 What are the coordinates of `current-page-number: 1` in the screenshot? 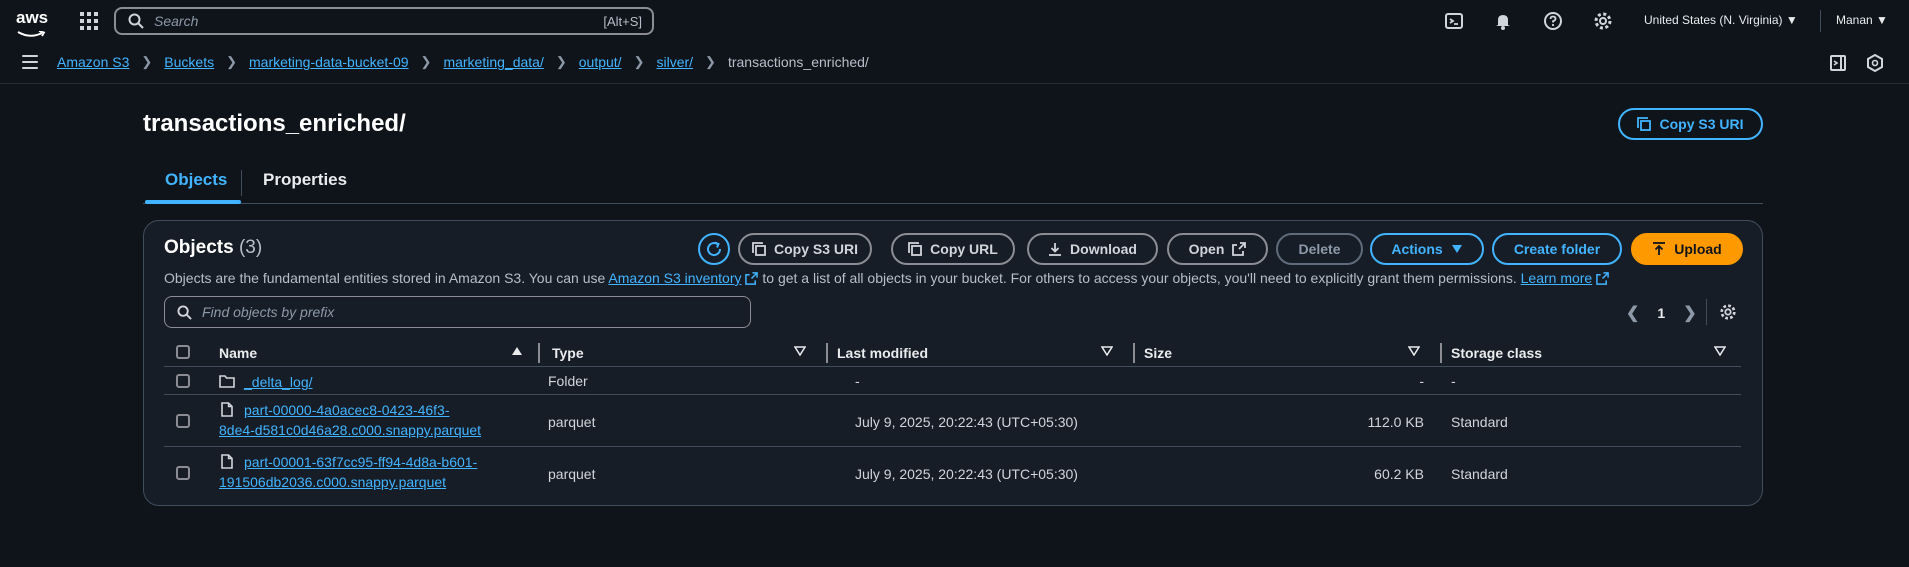 It's located at (1661, 313).